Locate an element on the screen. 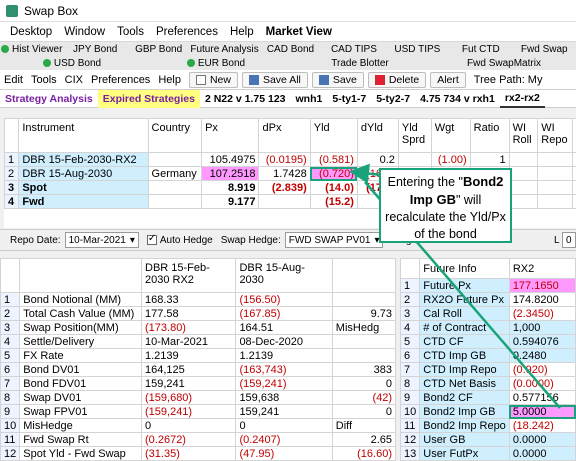  table-row: 6 CTD Imp GB 0.2480 is located at coordinates (488, 355).